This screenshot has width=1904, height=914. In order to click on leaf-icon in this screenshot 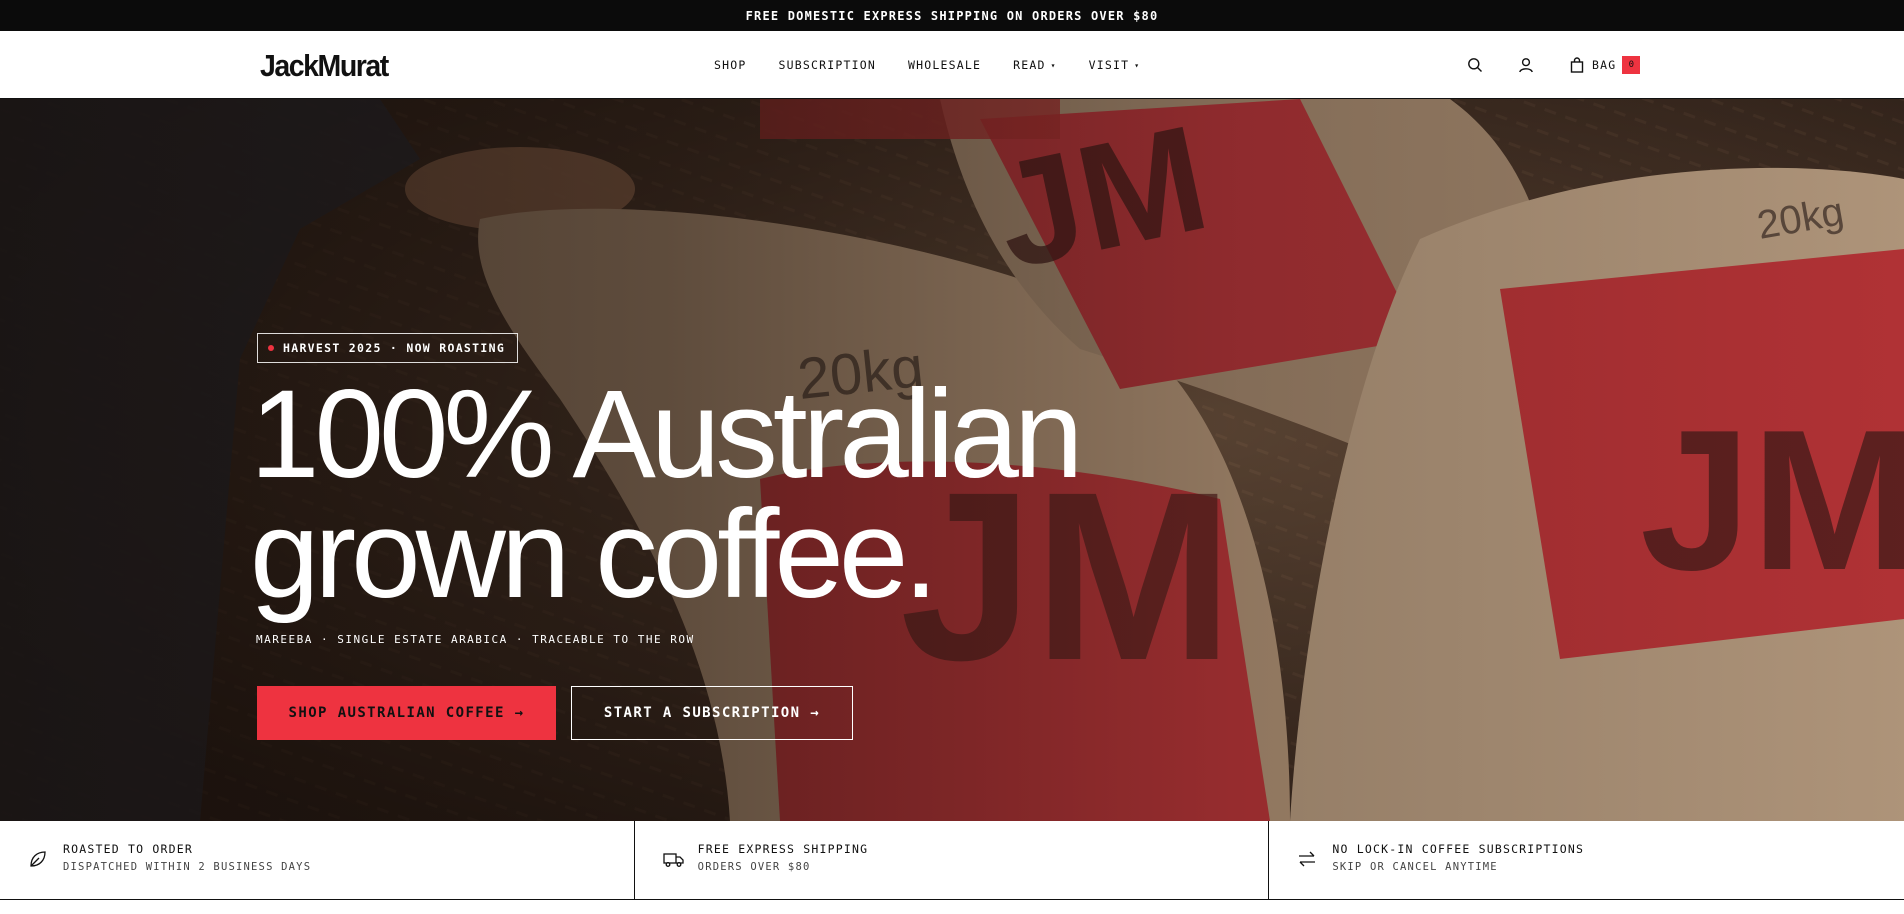, I will do `click(38, 859)`.